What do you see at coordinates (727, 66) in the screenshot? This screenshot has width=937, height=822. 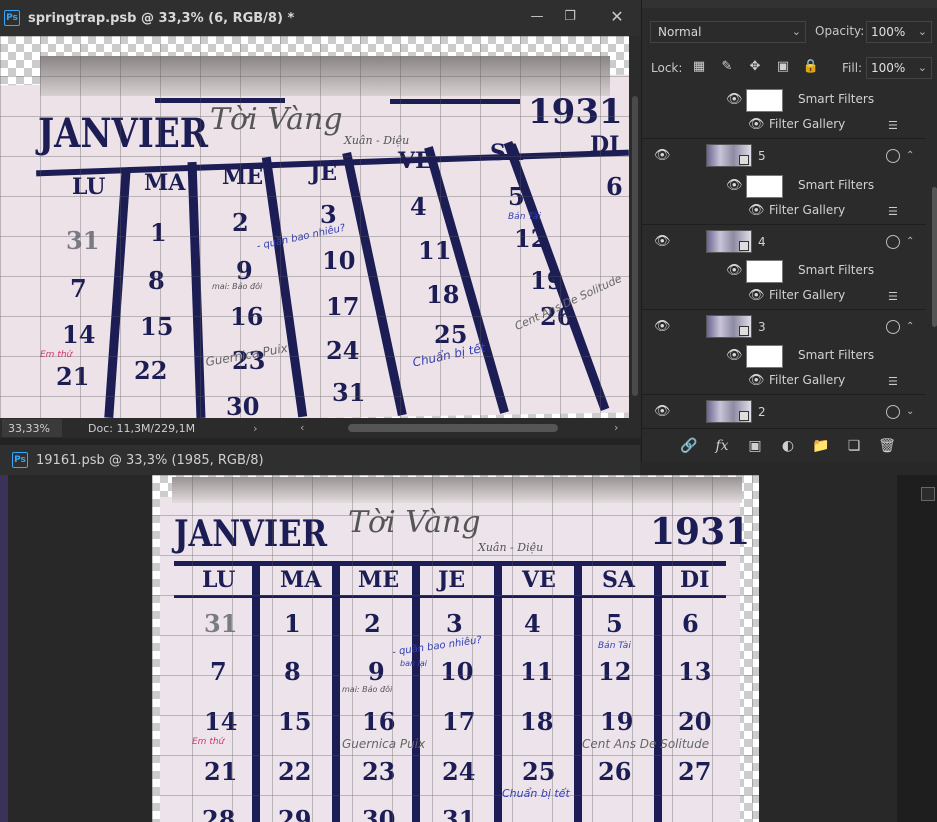 I see `lock-brush-icon: ✎` at bounding box center [727, 66].